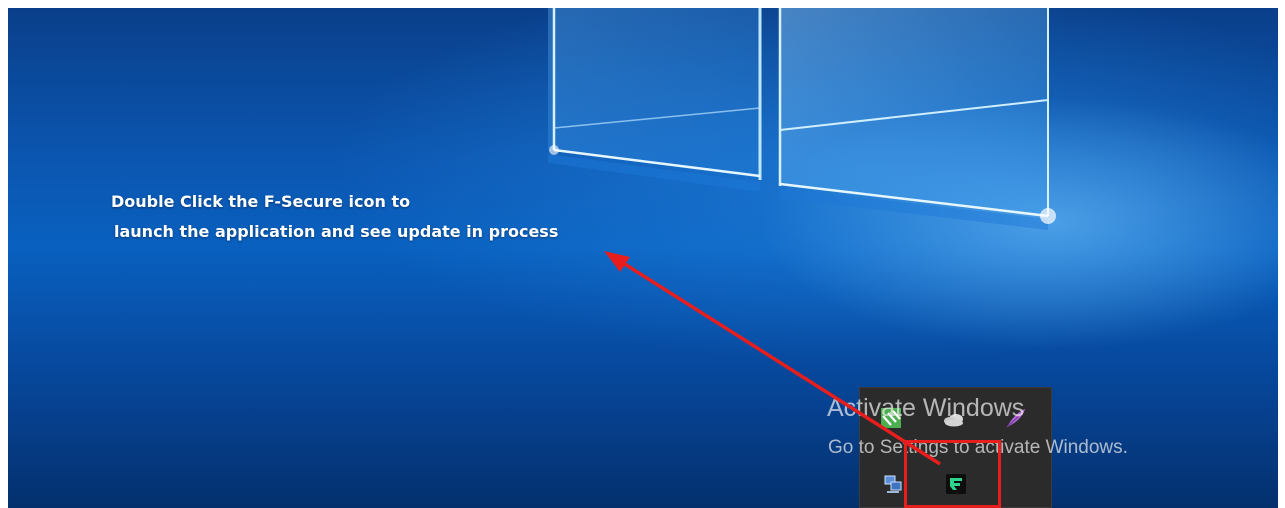 The image size is (1285, 508). I want to click on highlight-box, so click(952, 474).